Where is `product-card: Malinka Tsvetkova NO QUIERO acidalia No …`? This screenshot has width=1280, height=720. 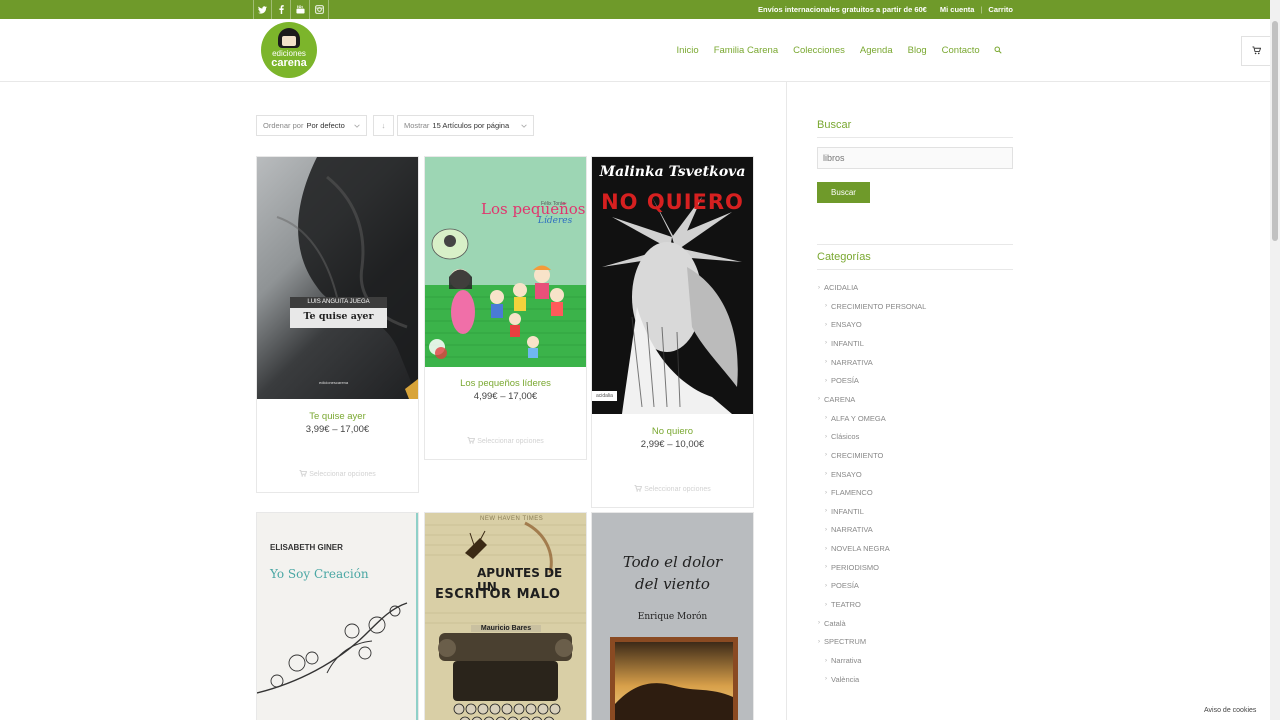
product-card: Malinka Tsvetkova NO QUIERO acidalia No … is located at coordinates (672, 332).